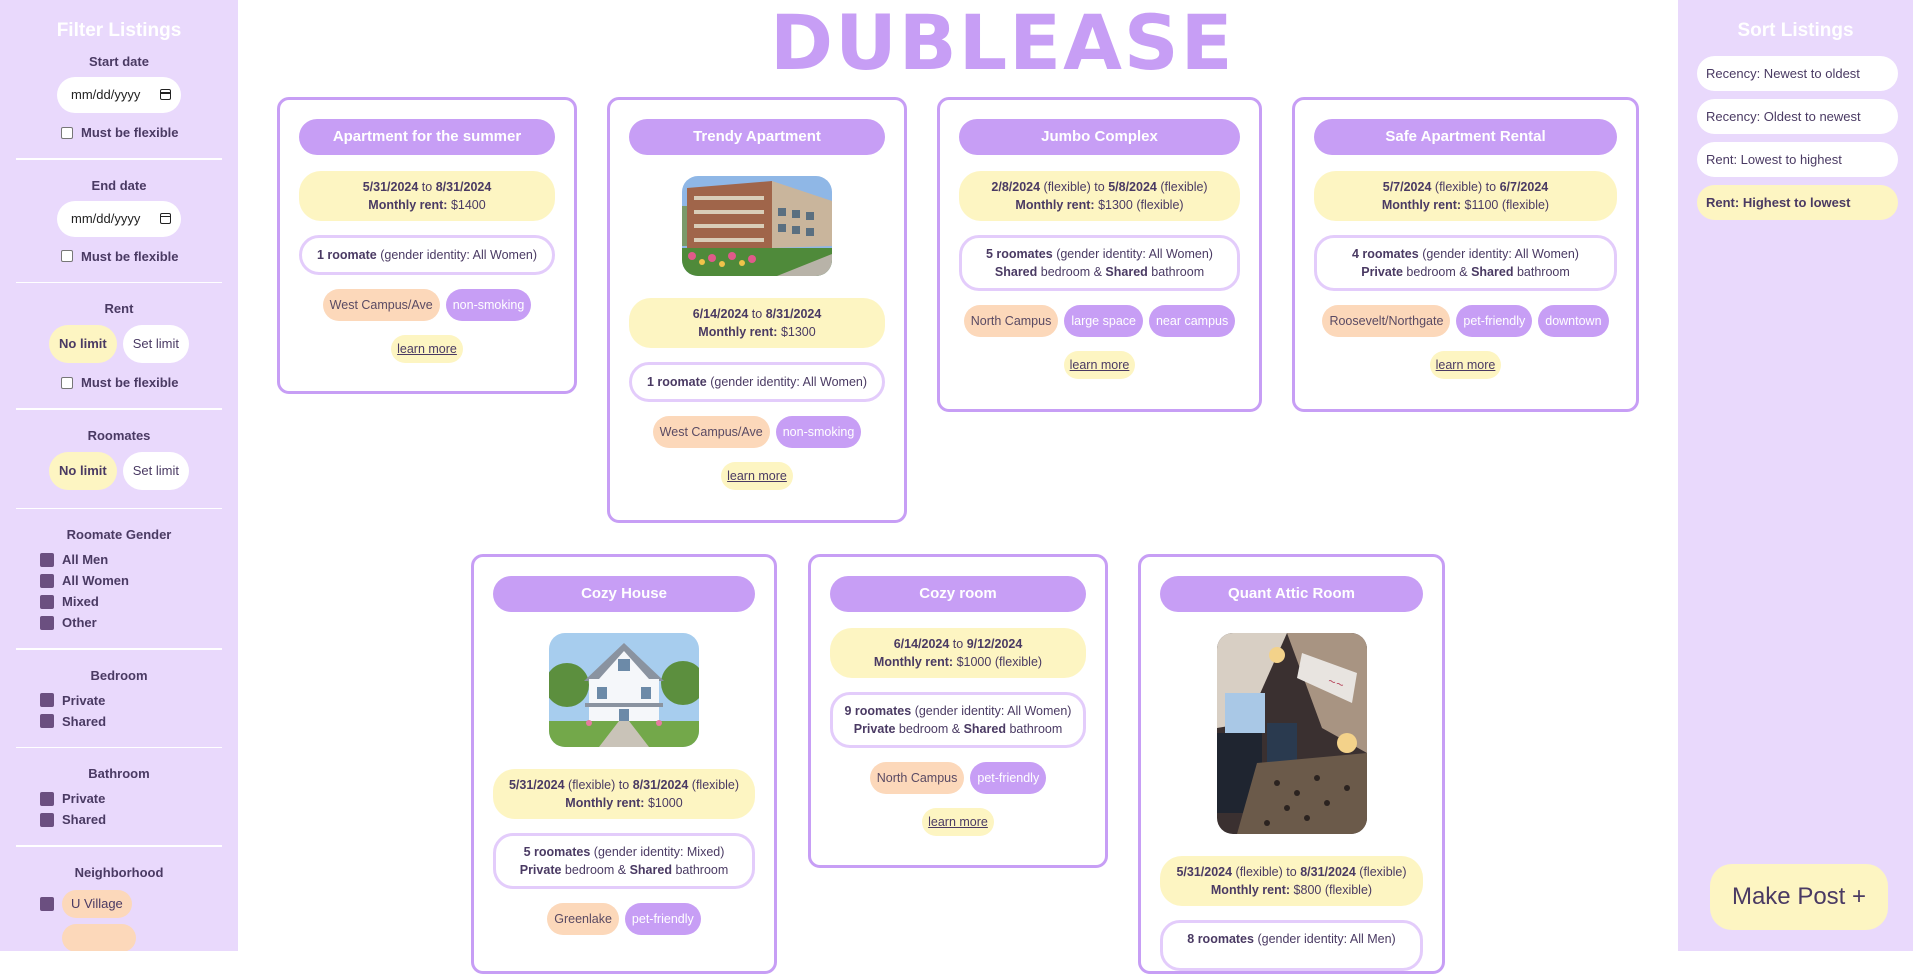 This screenshot has width=1913, height=974. I want to click on rent-label: Rent, so click(119, 308).